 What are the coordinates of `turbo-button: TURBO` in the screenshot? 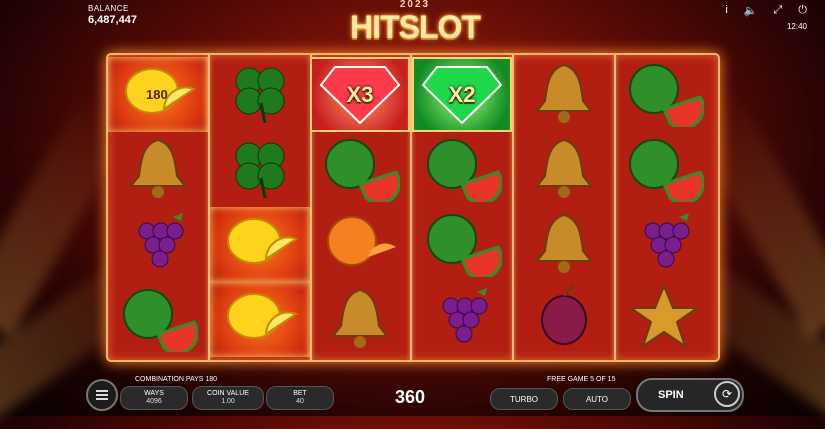 It's located at (524, 399).